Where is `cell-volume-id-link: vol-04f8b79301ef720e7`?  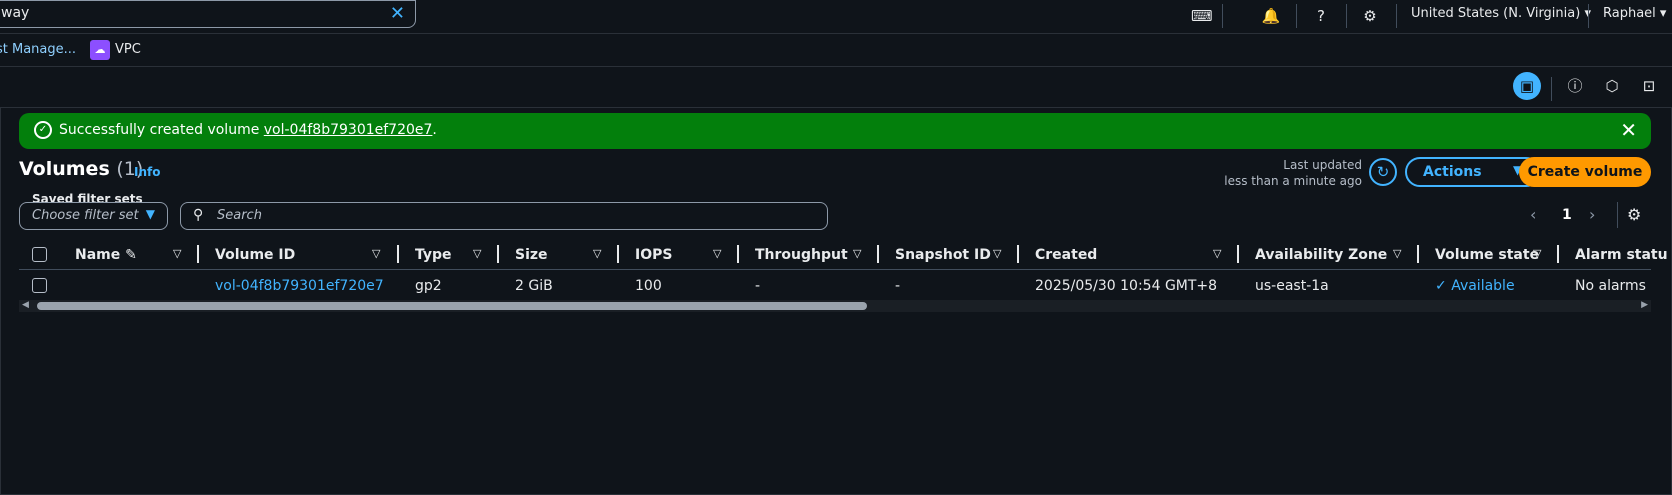 cell-volume-id-link: vol-04f8b79301ef720e7 is located at coordinates (299, 286).